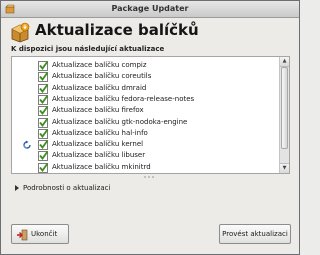  What do you see at coordinates (27, 145) in the screenshot?
I see `restart-icon` at bounding box center [27, 145].